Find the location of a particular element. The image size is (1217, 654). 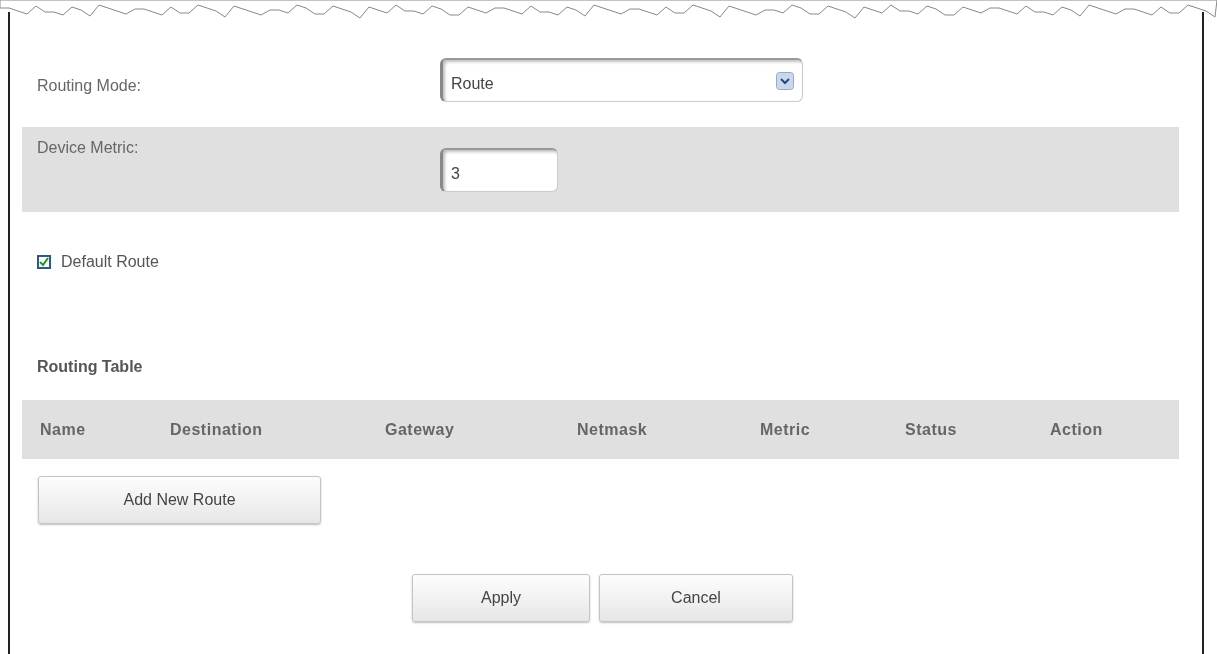

add-route-button: Add New Route is located at coordinates (179, 500).